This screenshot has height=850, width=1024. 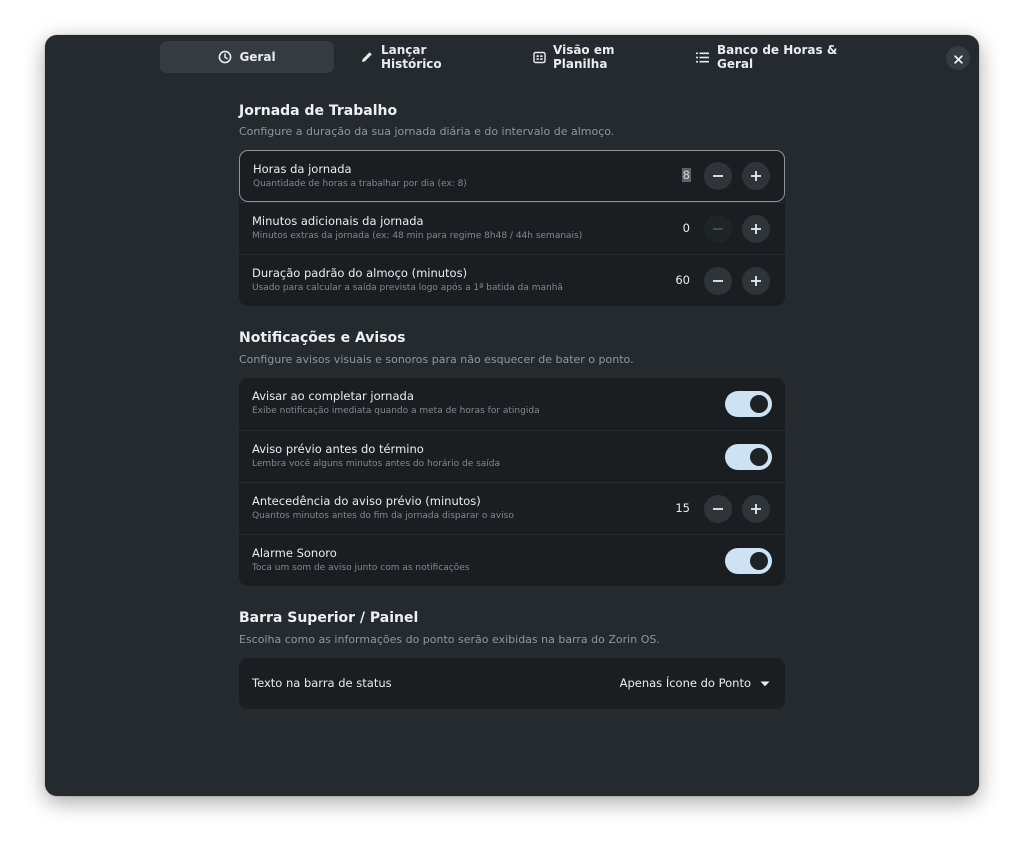 What do you see at coordinates (367, 57) in the screenshot?
I see `pencil-icon` at bounding box center [367, 57].